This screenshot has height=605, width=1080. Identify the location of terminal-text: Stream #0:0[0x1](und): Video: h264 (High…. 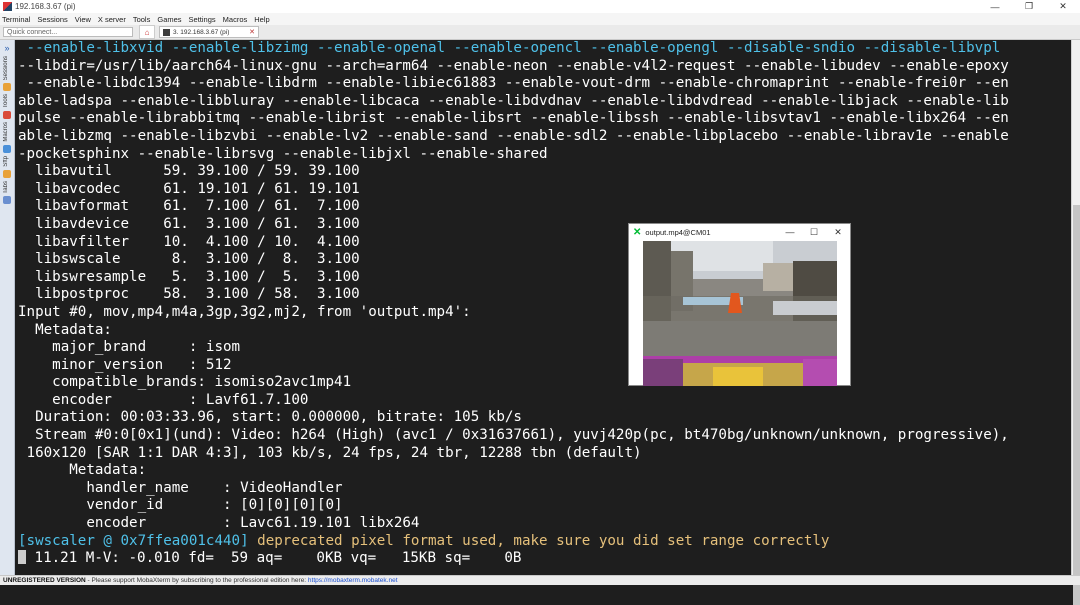
(513, 435).